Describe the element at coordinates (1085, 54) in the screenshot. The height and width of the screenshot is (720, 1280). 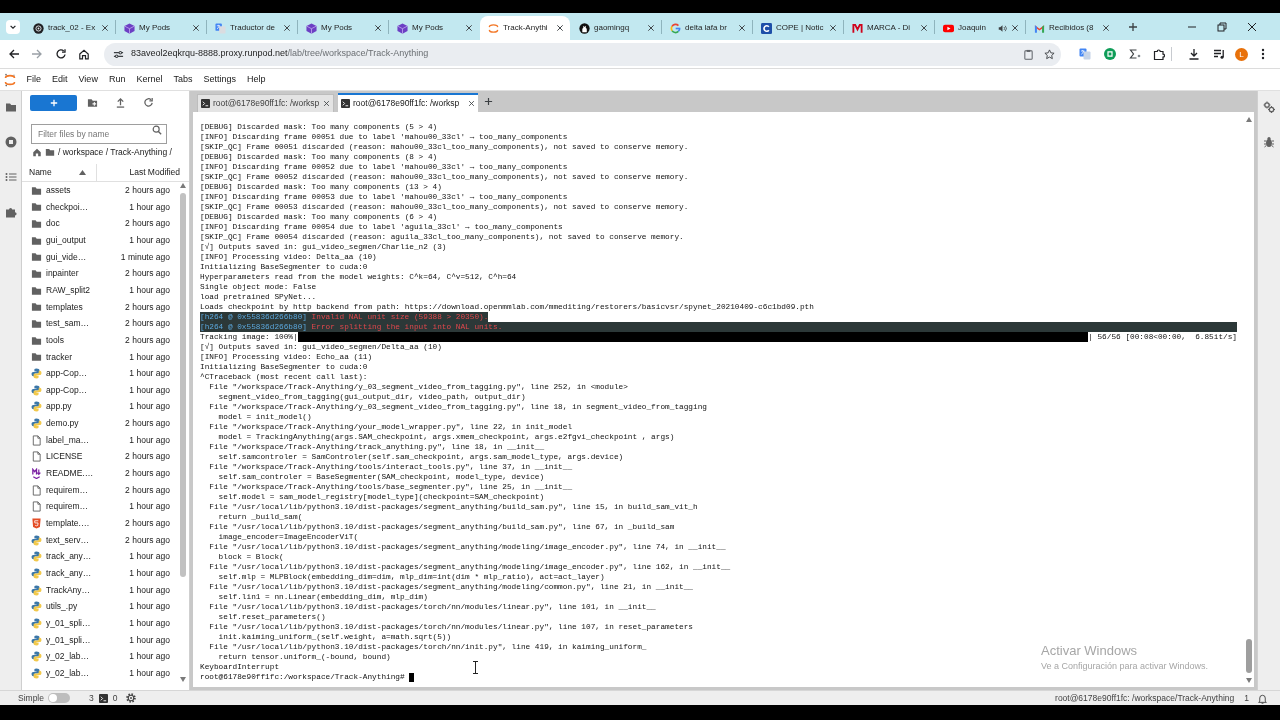
I see `translate-icon` at that location.